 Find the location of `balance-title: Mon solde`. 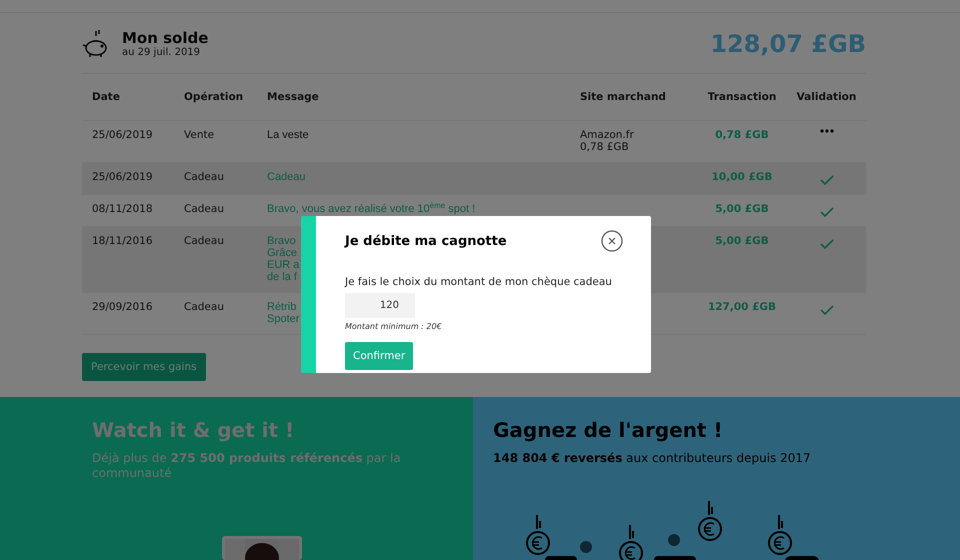

balance-title: Mon solde is located at coordinates (165, 38).